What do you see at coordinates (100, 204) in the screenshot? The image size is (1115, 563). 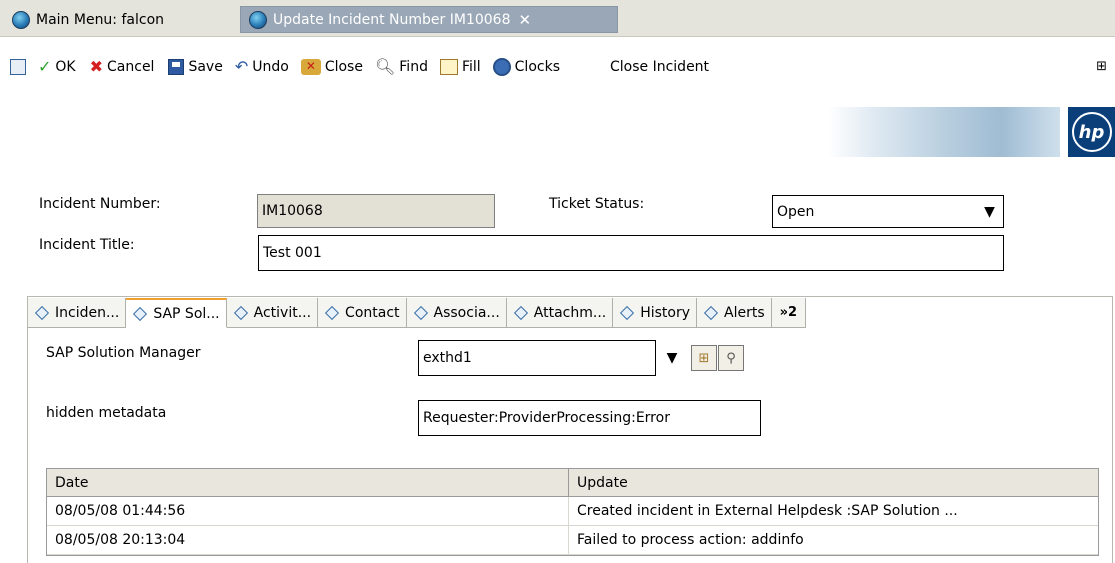 I see `incident-number-label: Incident Number:` at bounding box center [100, 204].